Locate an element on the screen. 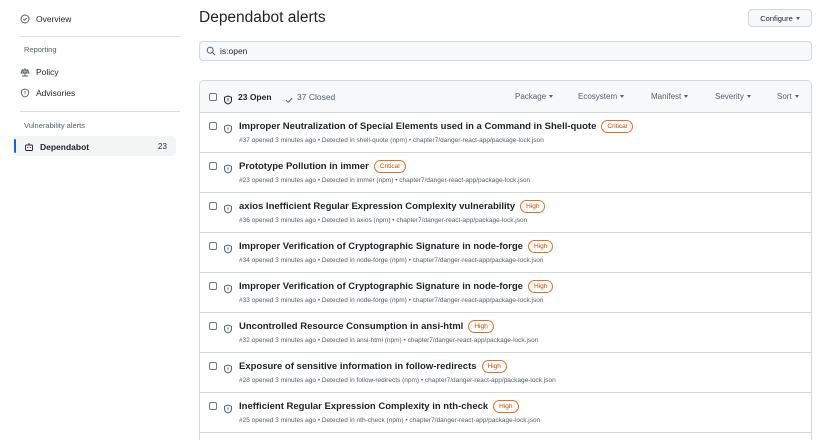 This screenshot has height=440, width=824. search-input: is:open is located at coordinates (505, 51).